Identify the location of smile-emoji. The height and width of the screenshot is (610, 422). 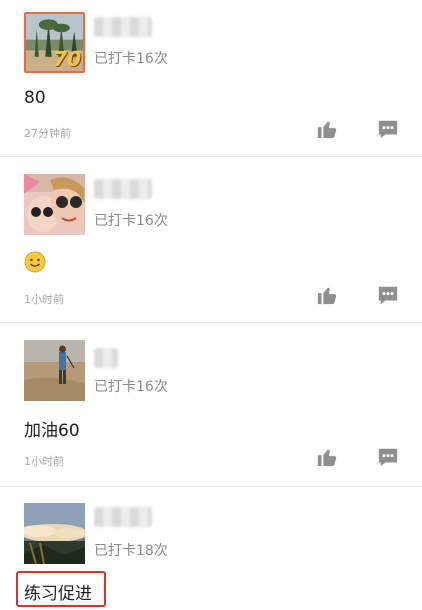
(35, 262).